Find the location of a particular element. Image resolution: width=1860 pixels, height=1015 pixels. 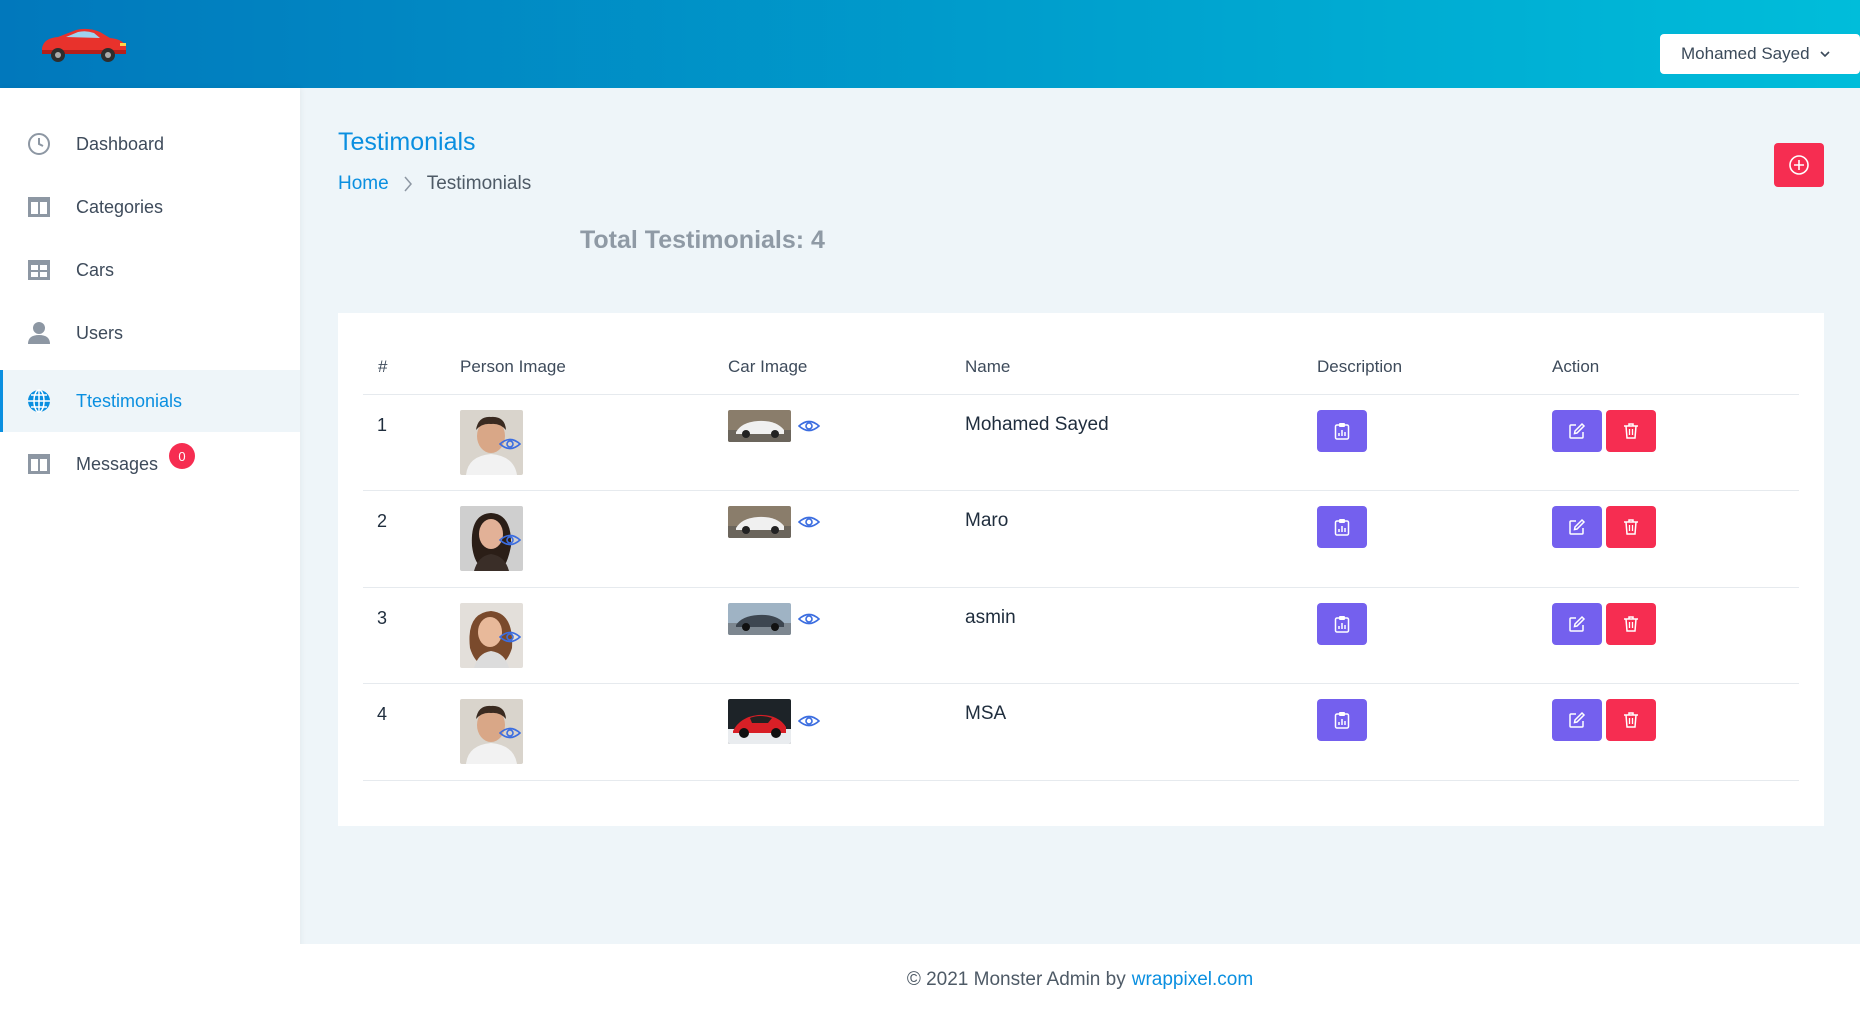

testimonial-name: Maro is located at coordinates (987, 520).